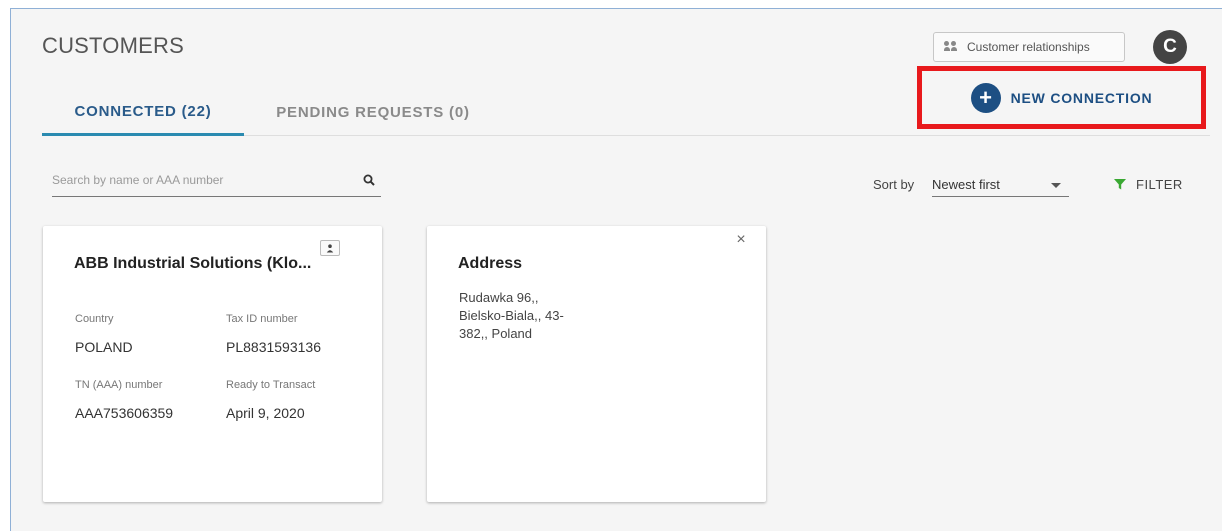 The image size is (1222, 531). Describe the element at coordinates (1120, 184) in the screenshot. I see `filter-icon` at that location.